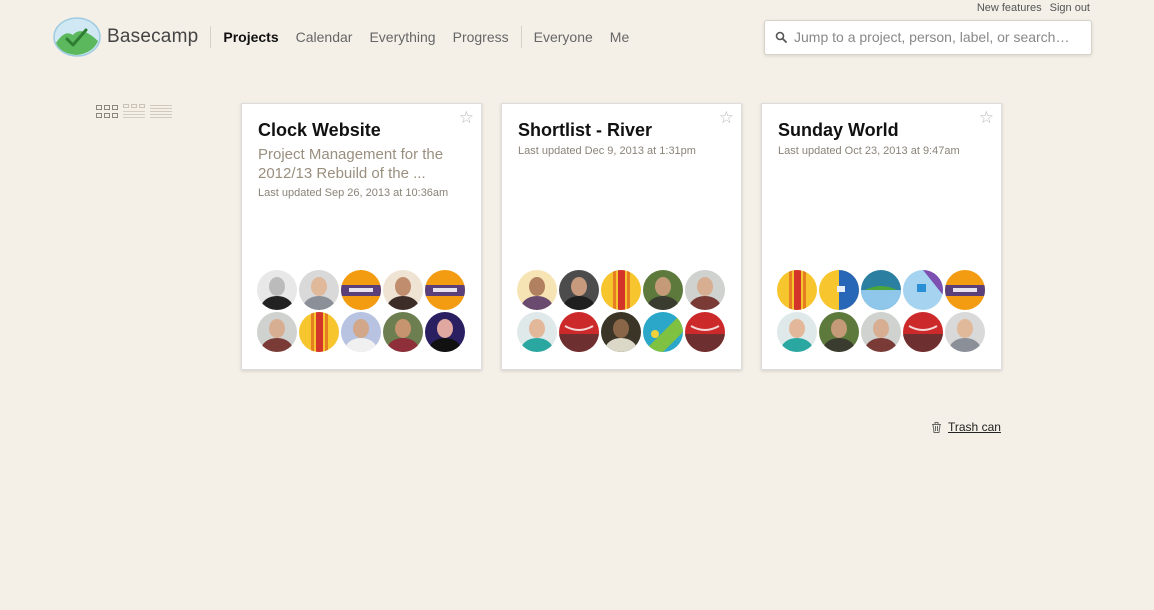 This screenshot has height=610, width=1154. Describe the element at coordinates (365, 37) in the screenshot. I see `primary-nav: Projects Calendar Everything Progress` at that location.